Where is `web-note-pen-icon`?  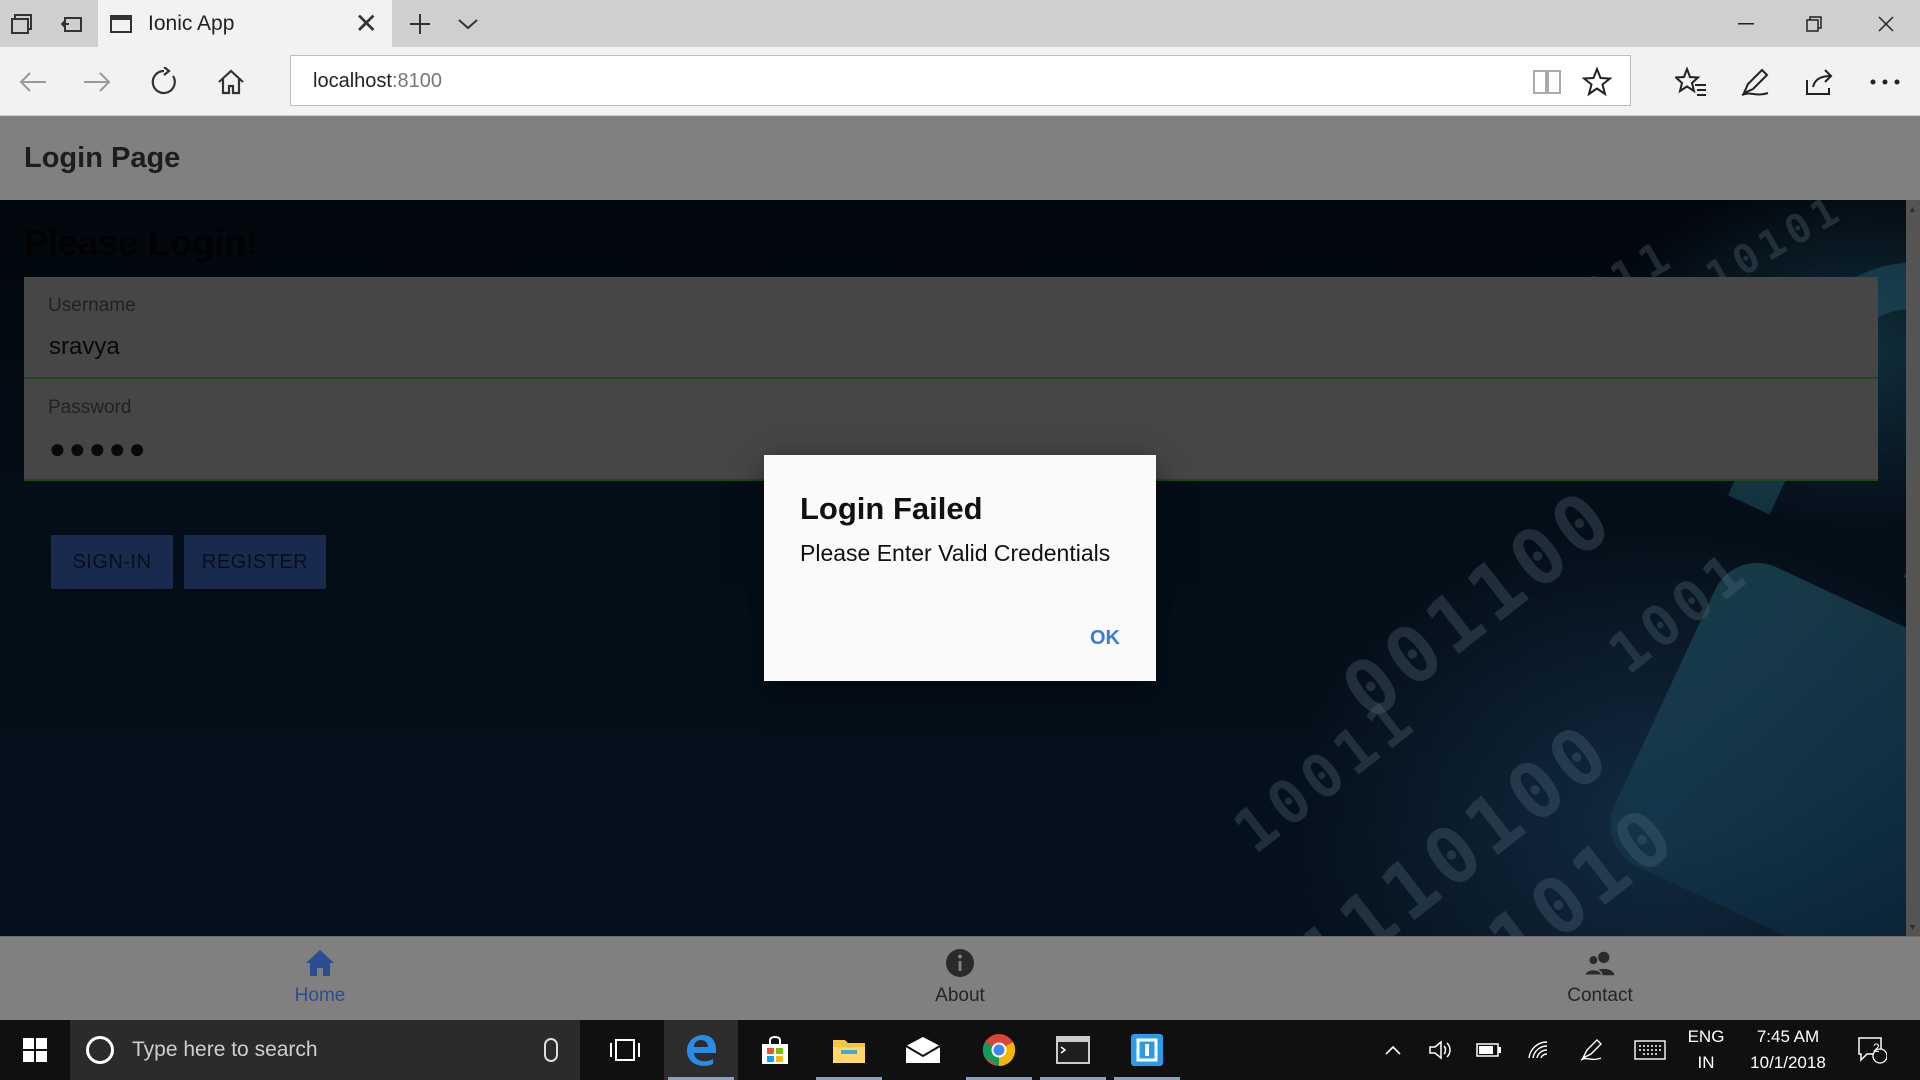 web-note-pen-icon is located at coordinates (1755, 82).